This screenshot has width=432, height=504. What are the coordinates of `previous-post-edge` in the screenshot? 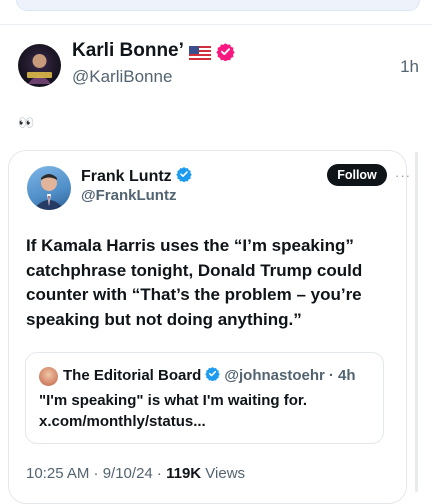 It's located at (218, 5).